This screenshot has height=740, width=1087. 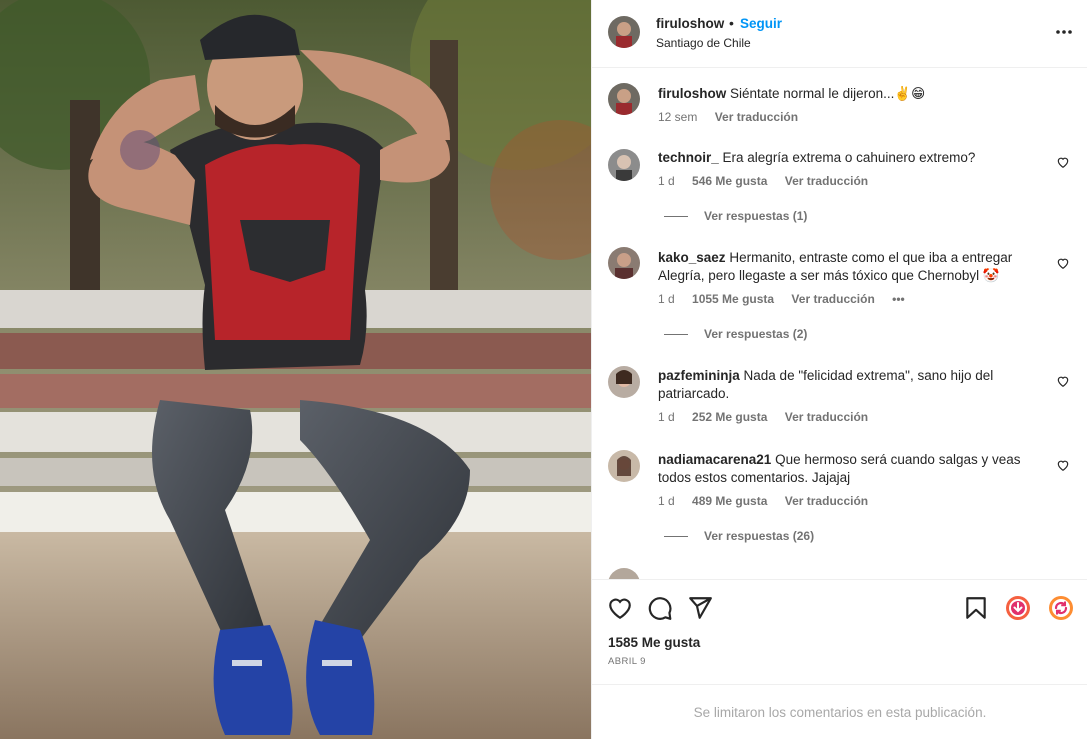 What do you see at coordinates (688, 157) in the screenshot?
I see `comment-username: technoir_` at bounding box center [688, 157].